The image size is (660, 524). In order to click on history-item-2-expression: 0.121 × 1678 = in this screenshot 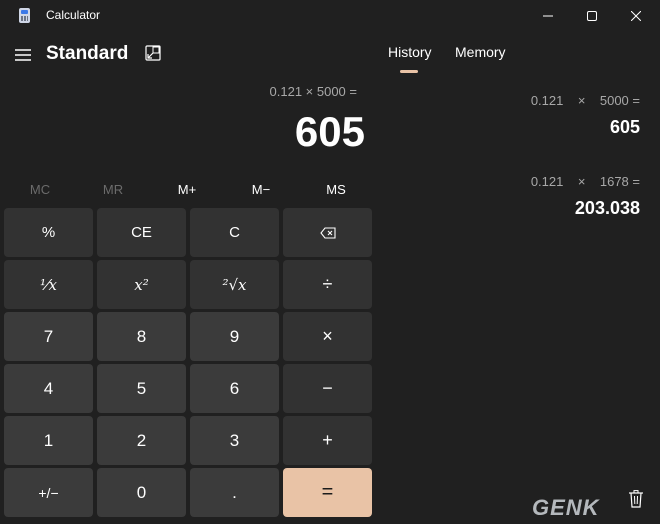, I will do `click(585, 181)`.